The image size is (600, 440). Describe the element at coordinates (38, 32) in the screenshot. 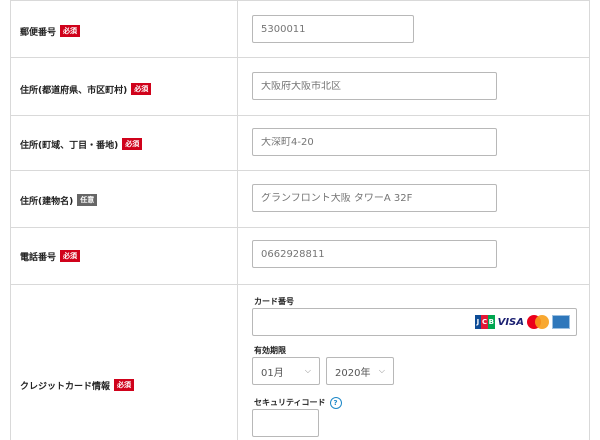

I see `row-label-text: 郵便番号` at that location.